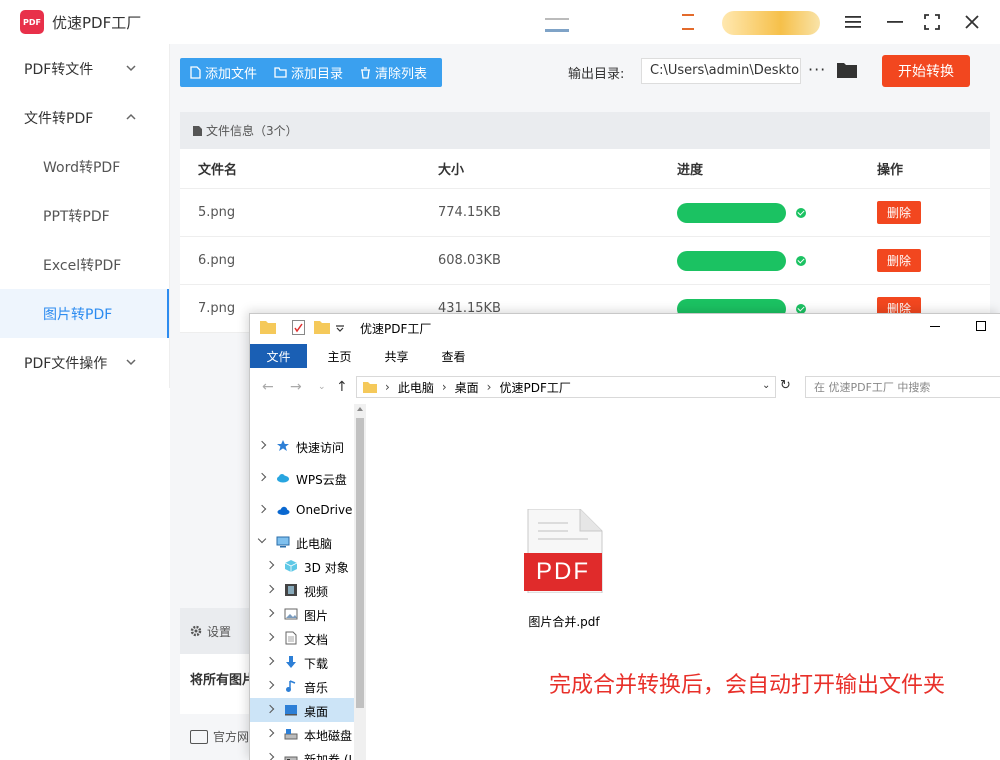 Image resolution: width=1000 pixels, height=760 pixels. I want to click on tree-item-wps-cloud: WPS云盘, so click(308, 478).